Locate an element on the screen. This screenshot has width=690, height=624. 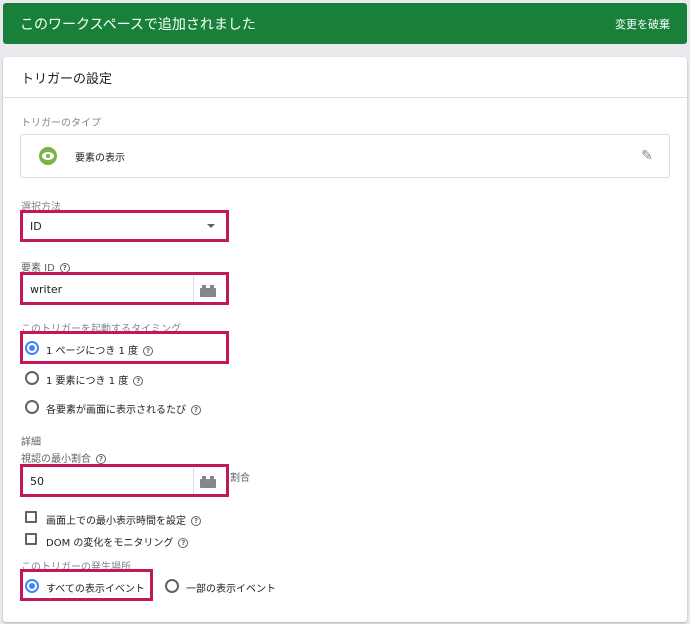
eye-icon is located at coordinates (48, 156).